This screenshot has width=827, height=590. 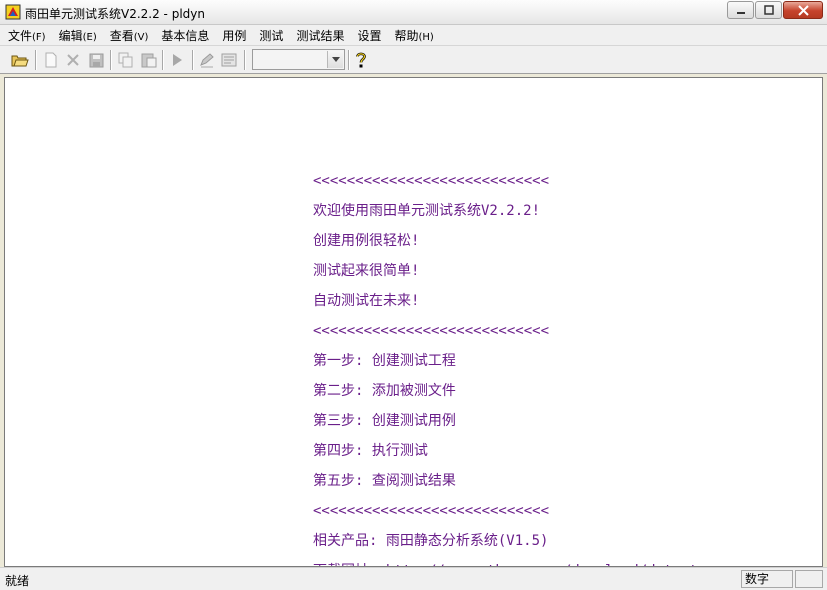 I want to click on open-folder-icon, so click(x=20, y=61).